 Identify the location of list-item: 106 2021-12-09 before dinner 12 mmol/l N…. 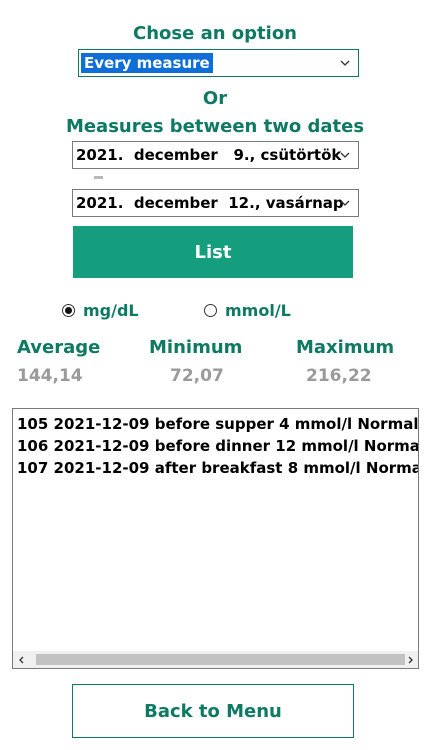
(215, 446).